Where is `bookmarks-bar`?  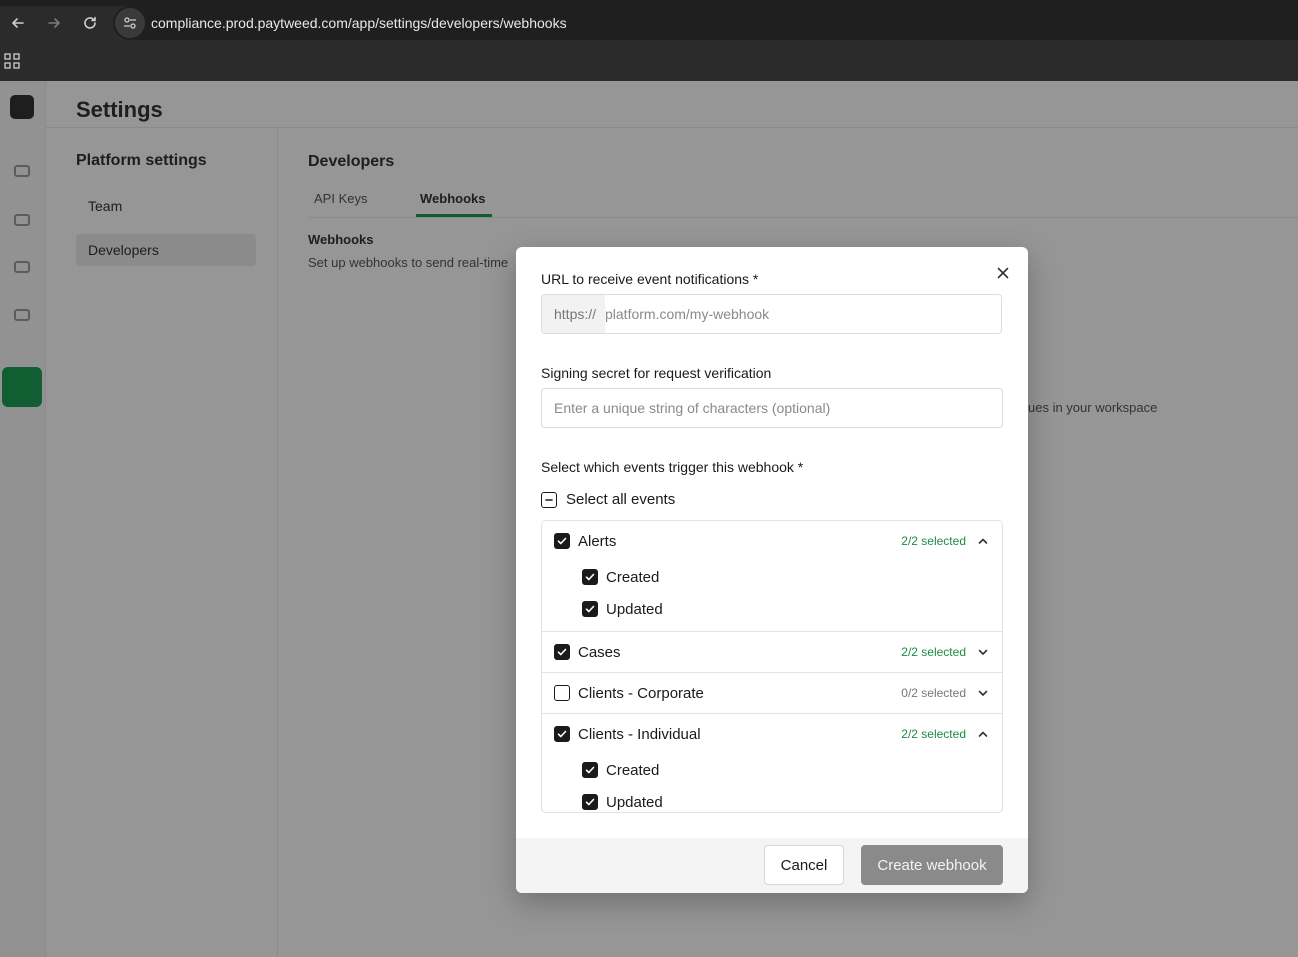 bookmarks-bar is located at coordinates (649, 60).